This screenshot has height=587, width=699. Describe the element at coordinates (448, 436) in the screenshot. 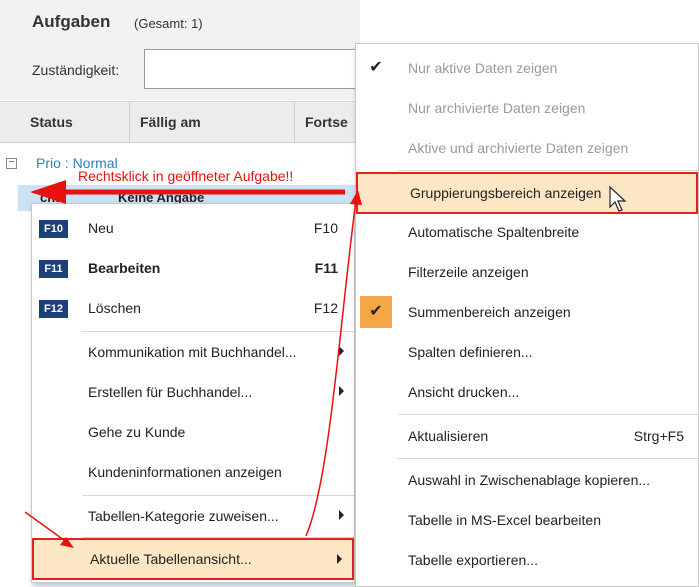

I see `menu-item-label: Aktualisieren` at that location.